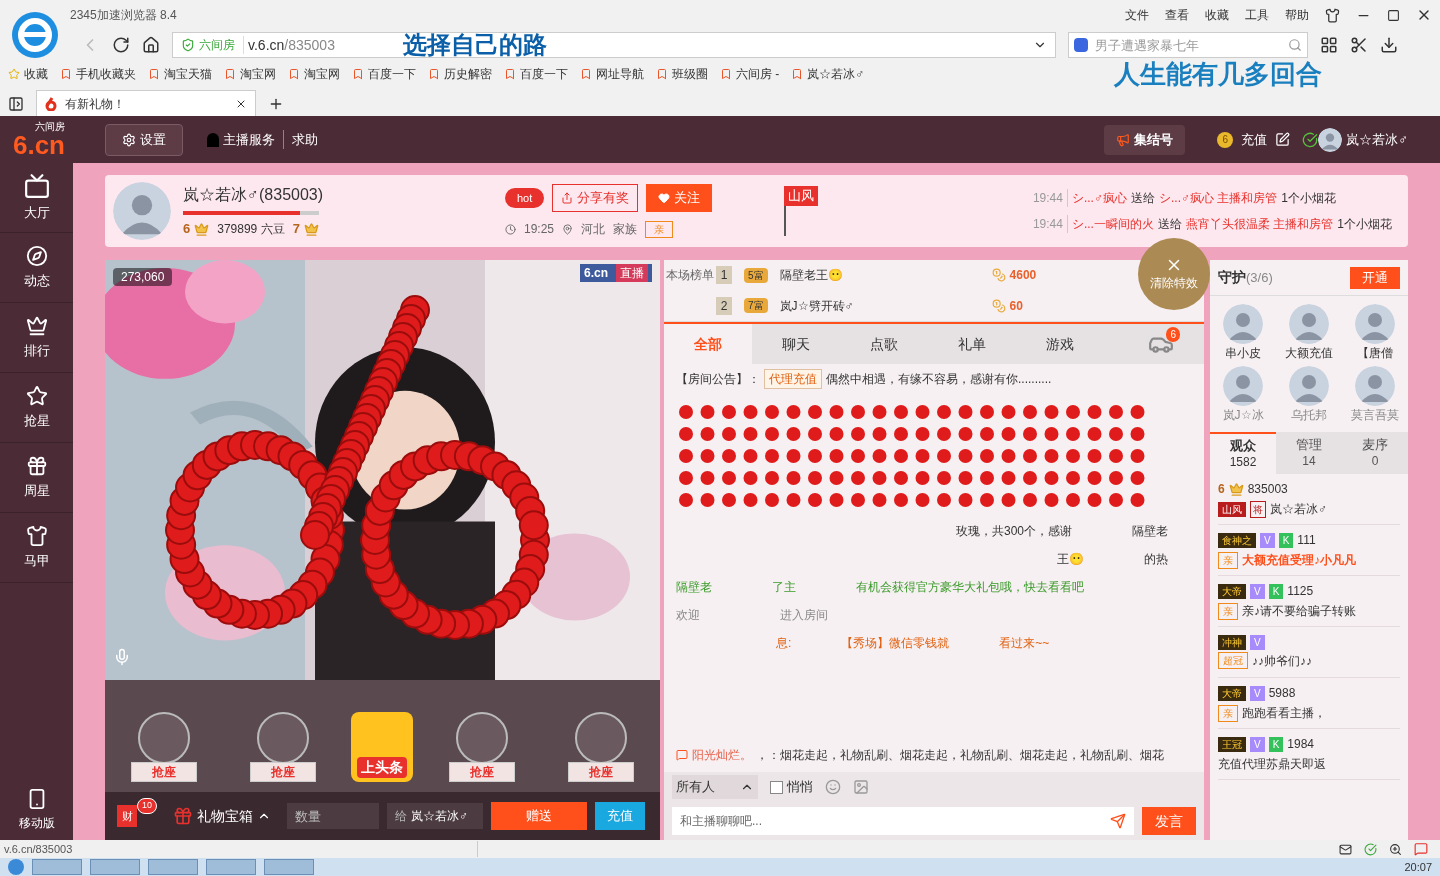  I want to click on guard-title: 守护, so click(1232, 277).